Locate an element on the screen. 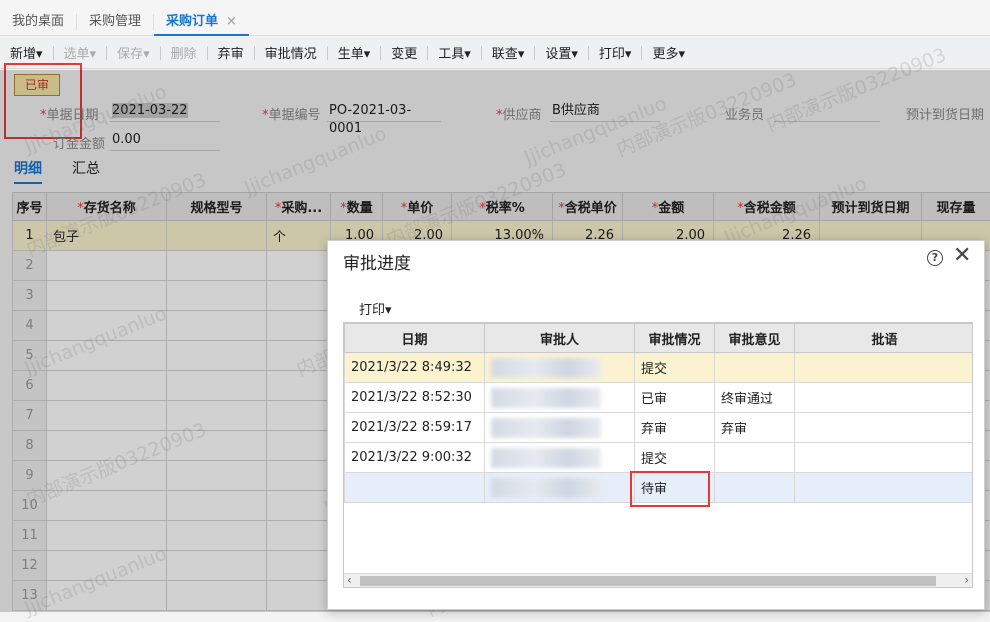 This screenshot has height=622, width=990. tab-purchase-management: 采购管理 is located at coordinates (115, 18).